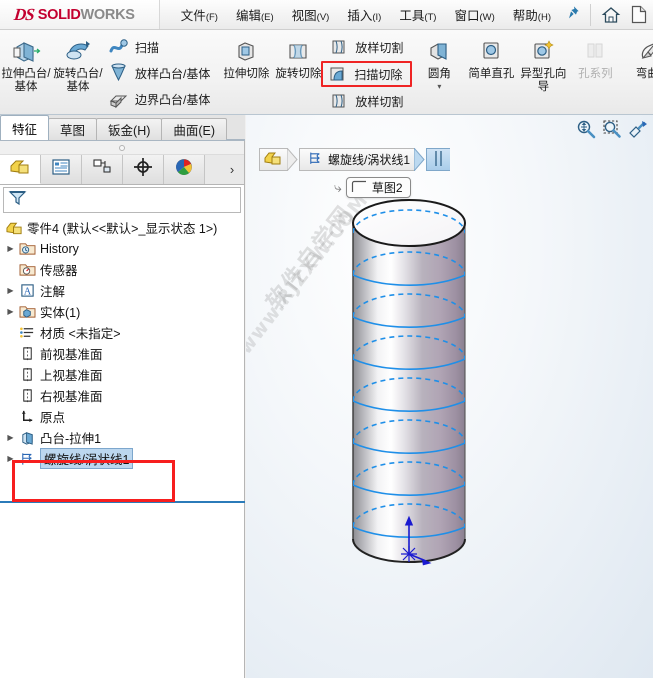  Describe the element at coordinates (595, 74) in the screenshot. I see `hole-series-label: 孔系列` at that location.